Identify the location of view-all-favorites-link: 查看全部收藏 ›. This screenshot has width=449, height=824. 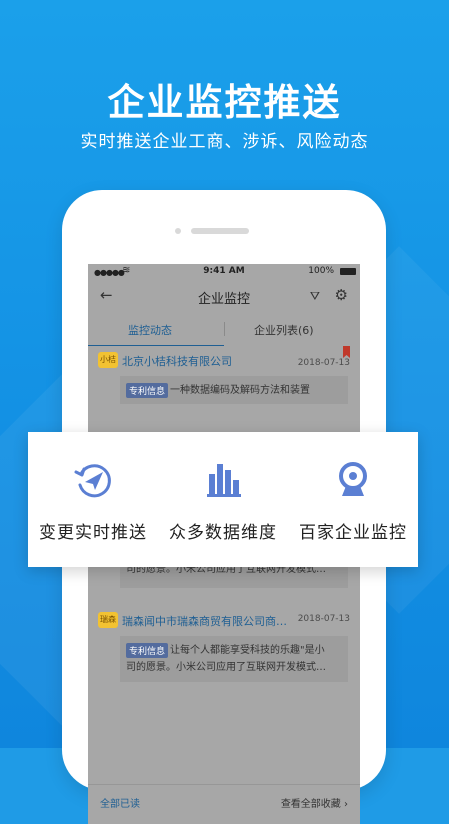
(314, 802).